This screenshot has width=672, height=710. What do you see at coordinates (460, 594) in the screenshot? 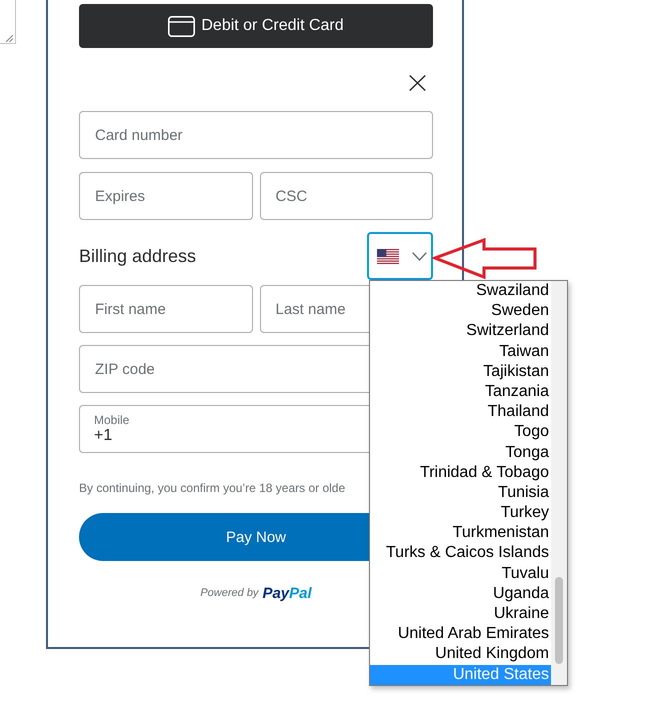
I see `dropdown-option: Uganda` at bounding box center [460, 594].